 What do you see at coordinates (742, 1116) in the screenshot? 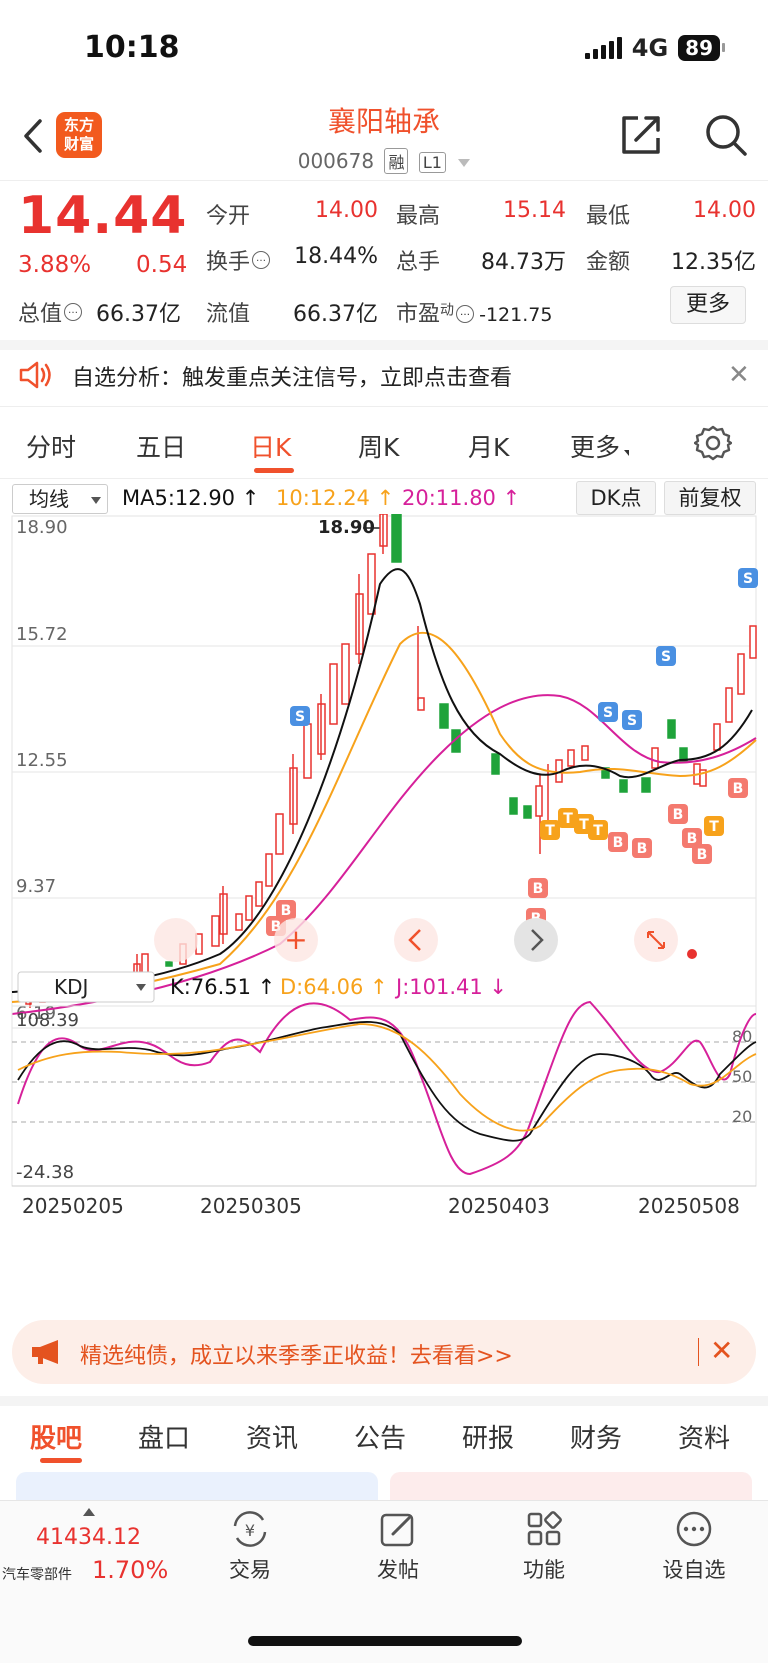
I see `kdj-20: 20` at bounding box center [742, 1116].